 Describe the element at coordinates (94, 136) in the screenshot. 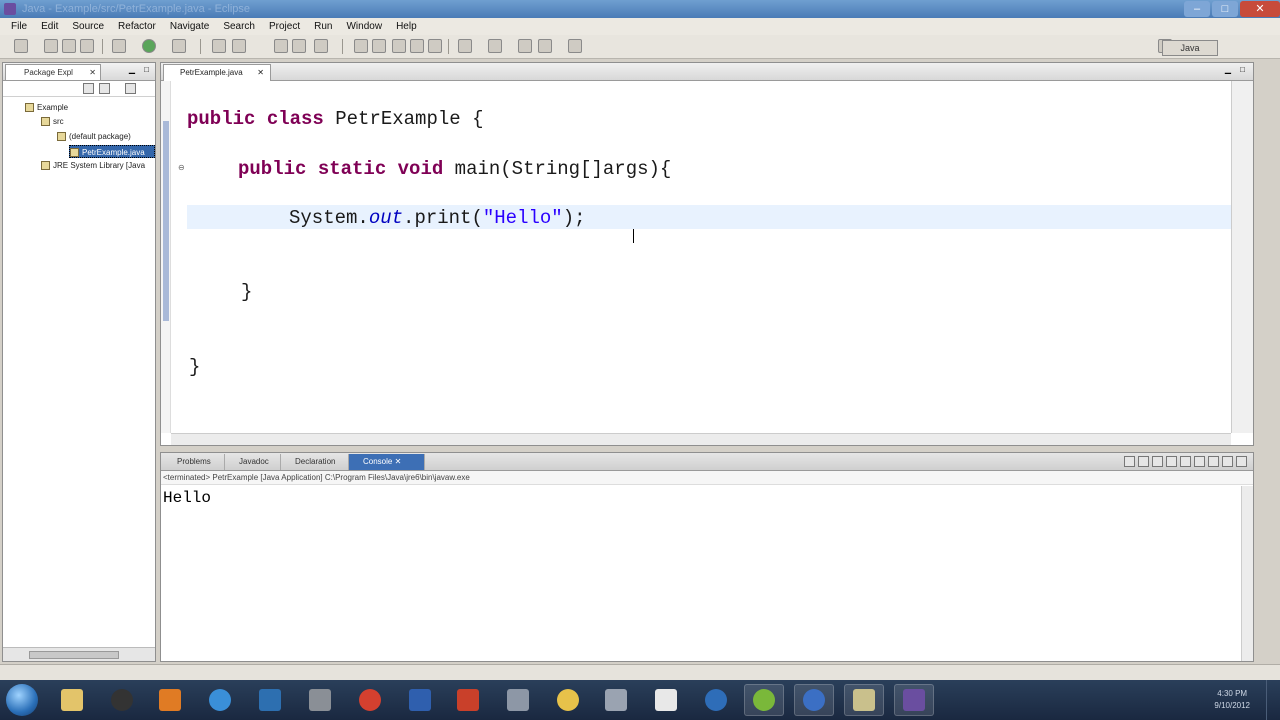

I see `tree-item-default-package: (default package)` at that location.